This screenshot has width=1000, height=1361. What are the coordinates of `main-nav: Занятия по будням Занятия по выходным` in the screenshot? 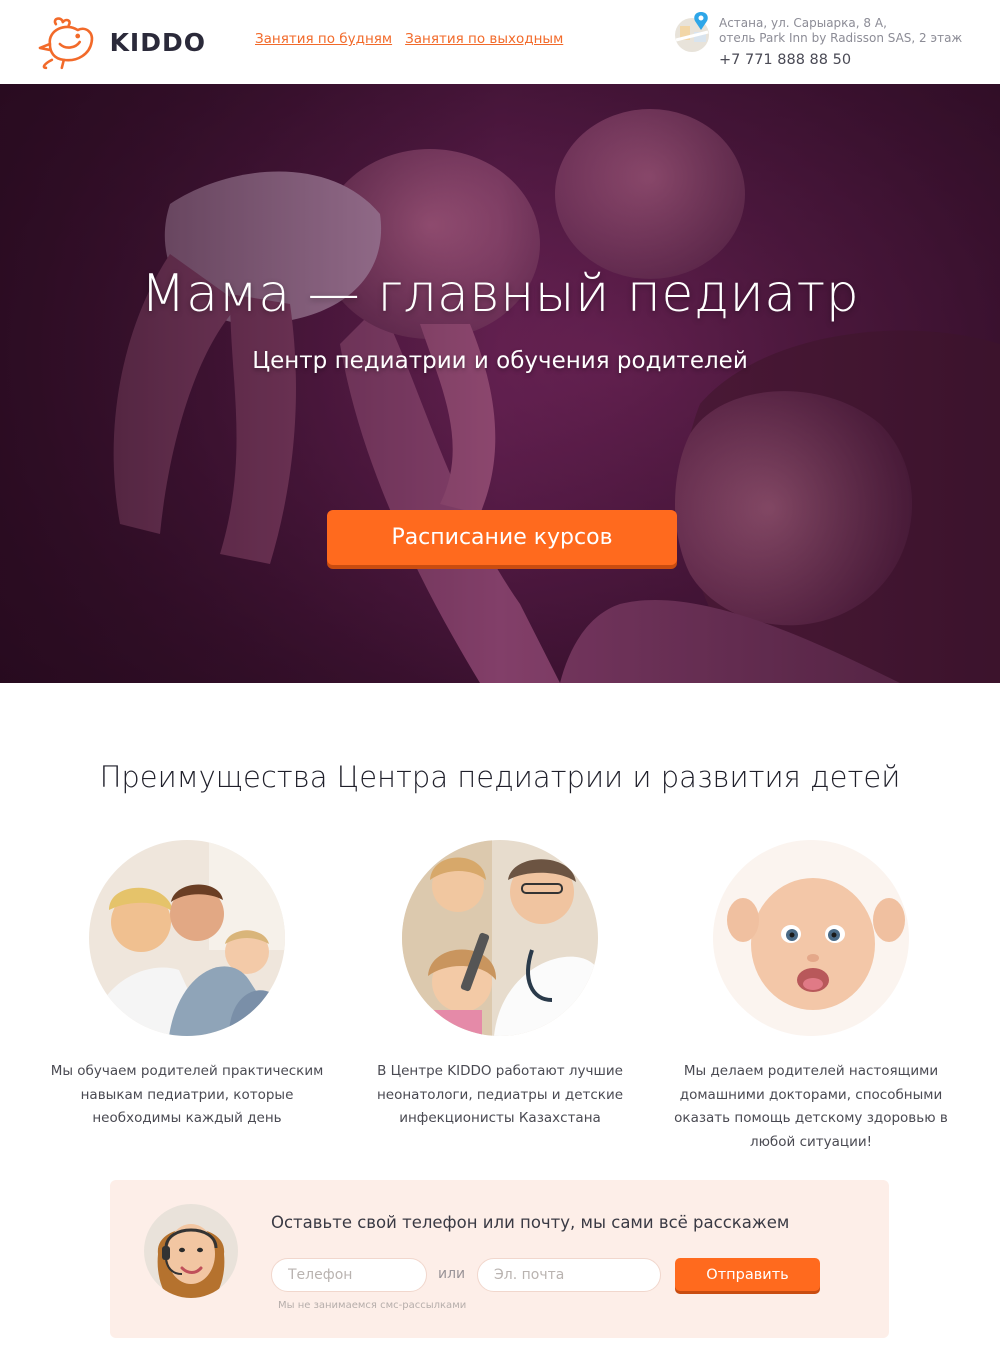 It's located at (409, 39).